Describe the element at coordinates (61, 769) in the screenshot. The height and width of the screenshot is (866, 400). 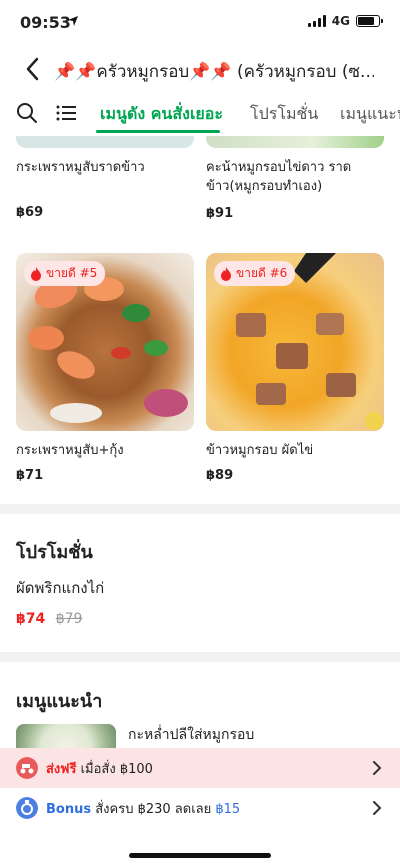
I see `free-delivery-highlight: ส่งฟรี` at that location.